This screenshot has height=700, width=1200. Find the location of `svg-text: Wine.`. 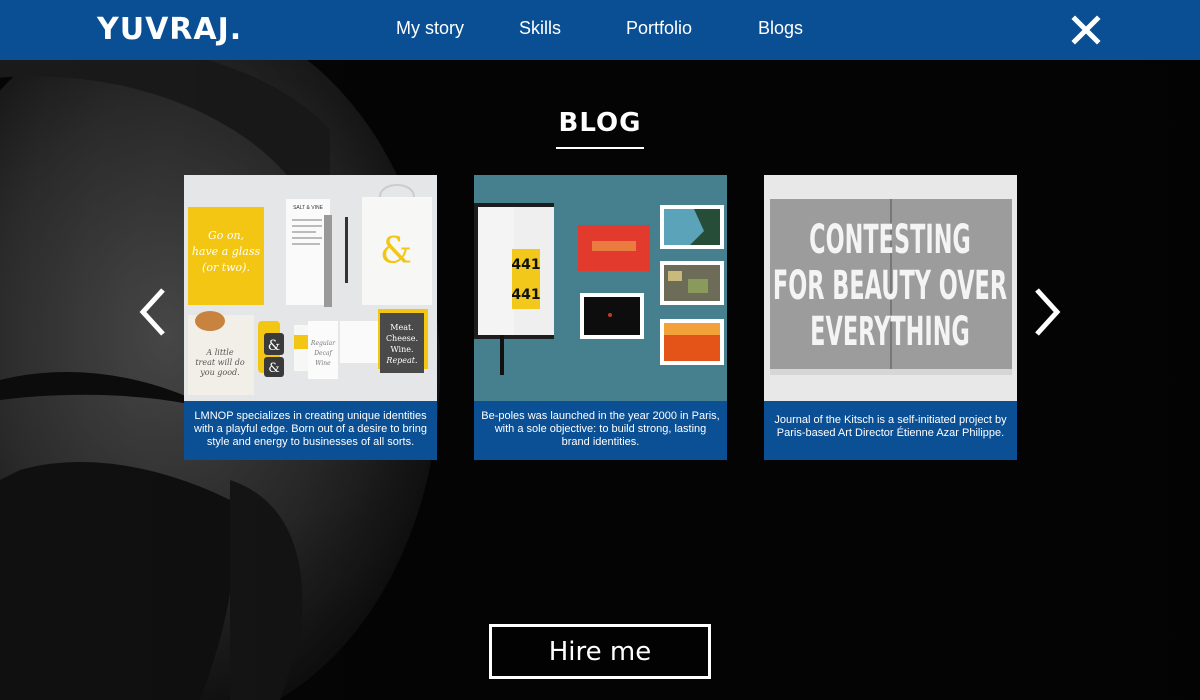

svg-text: Wine. is located at coordinates (401, 349).